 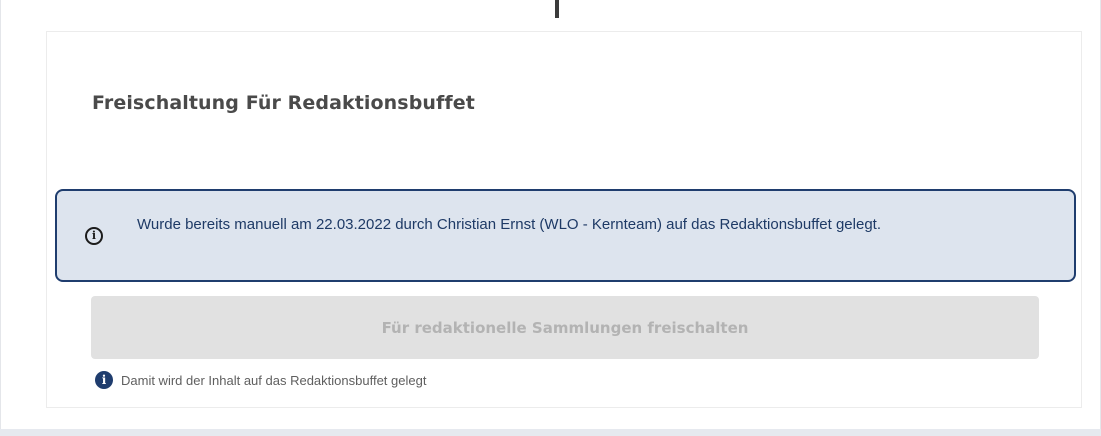 What do you see at coordinates (550, 432) in the screenshot?
I see `bottom-divider` at bounding box center [550, 432].